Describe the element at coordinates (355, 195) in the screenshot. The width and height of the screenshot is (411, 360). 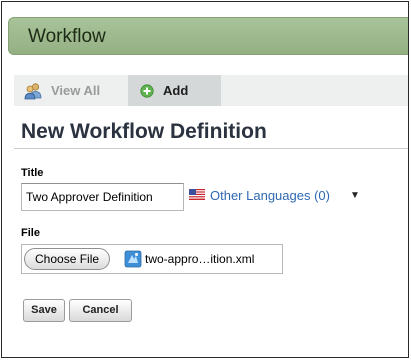
I see `chevron-down-icon: ▼` at that location.